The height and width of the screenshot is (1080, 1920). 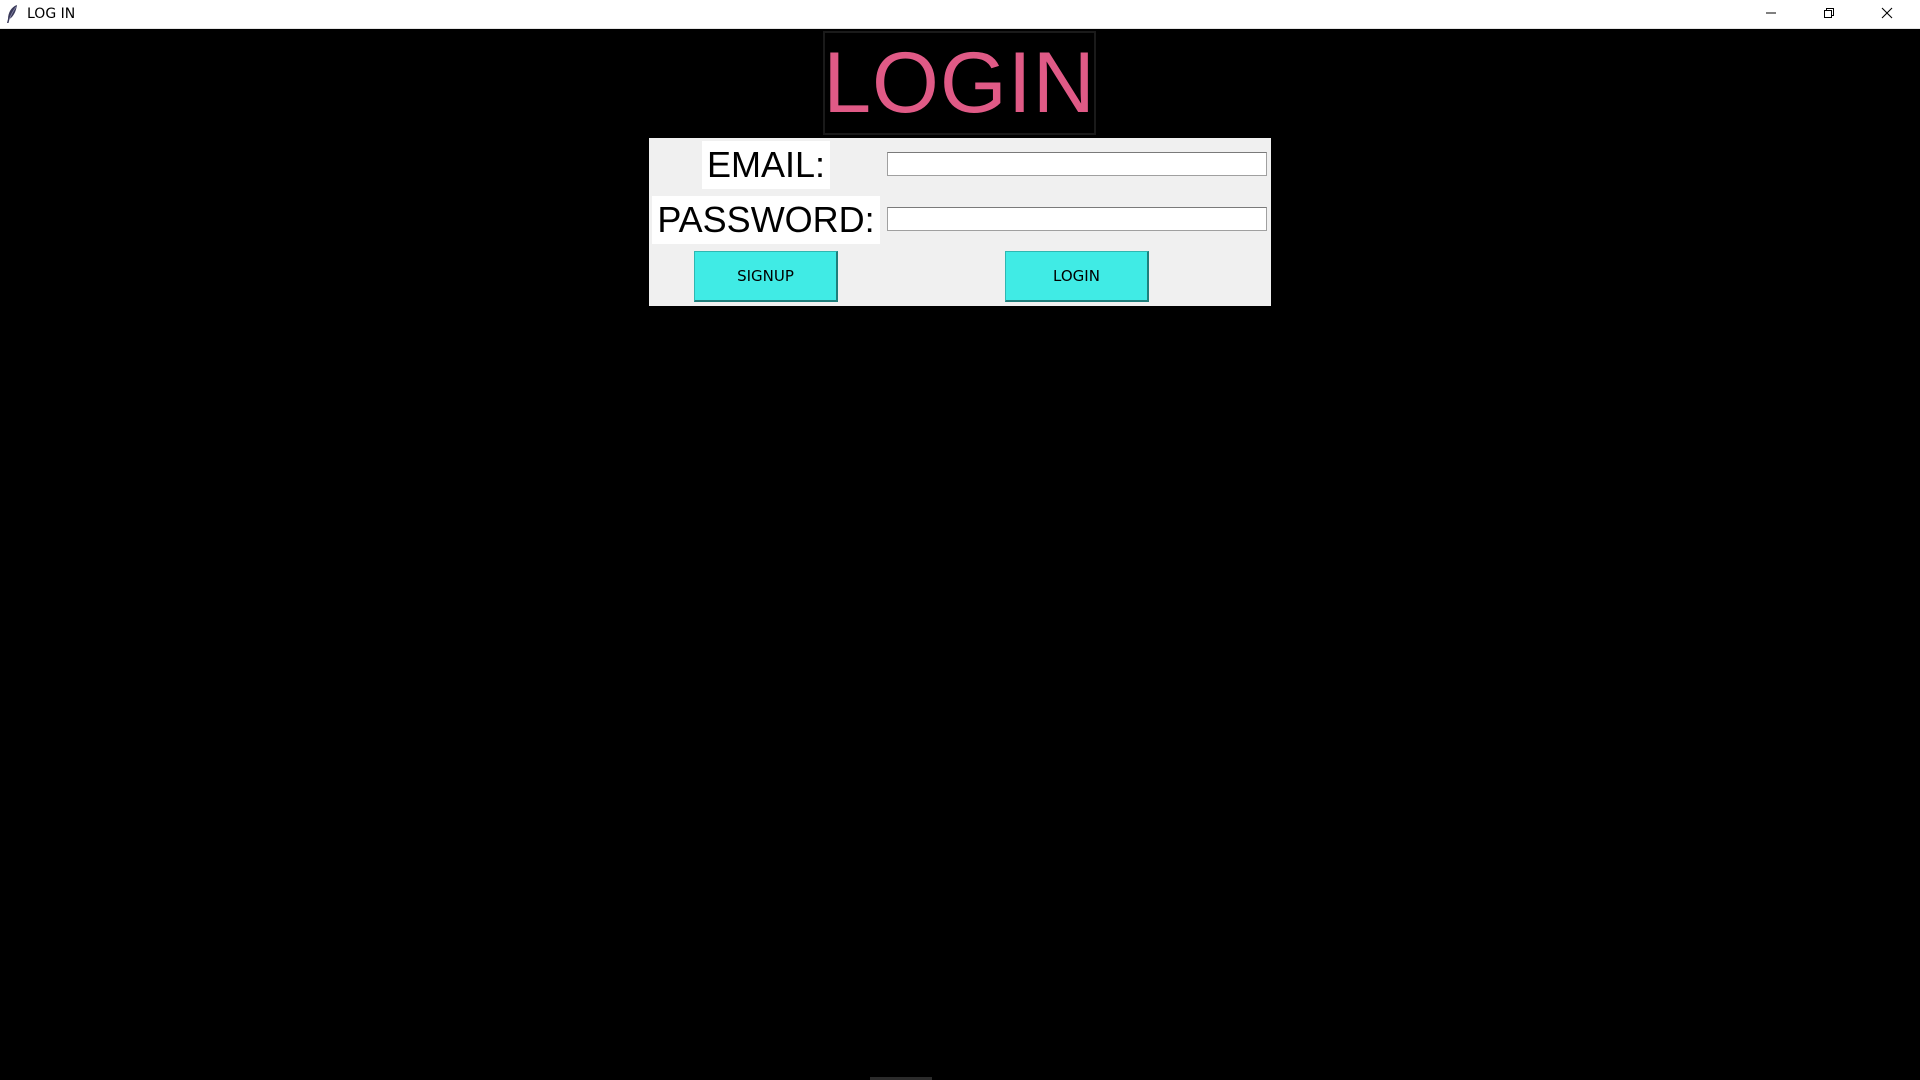 What do you see at coordinates (51, 14) in the screenshot?
I see `window-title: LOG IN` at bounding box center [51, 14].